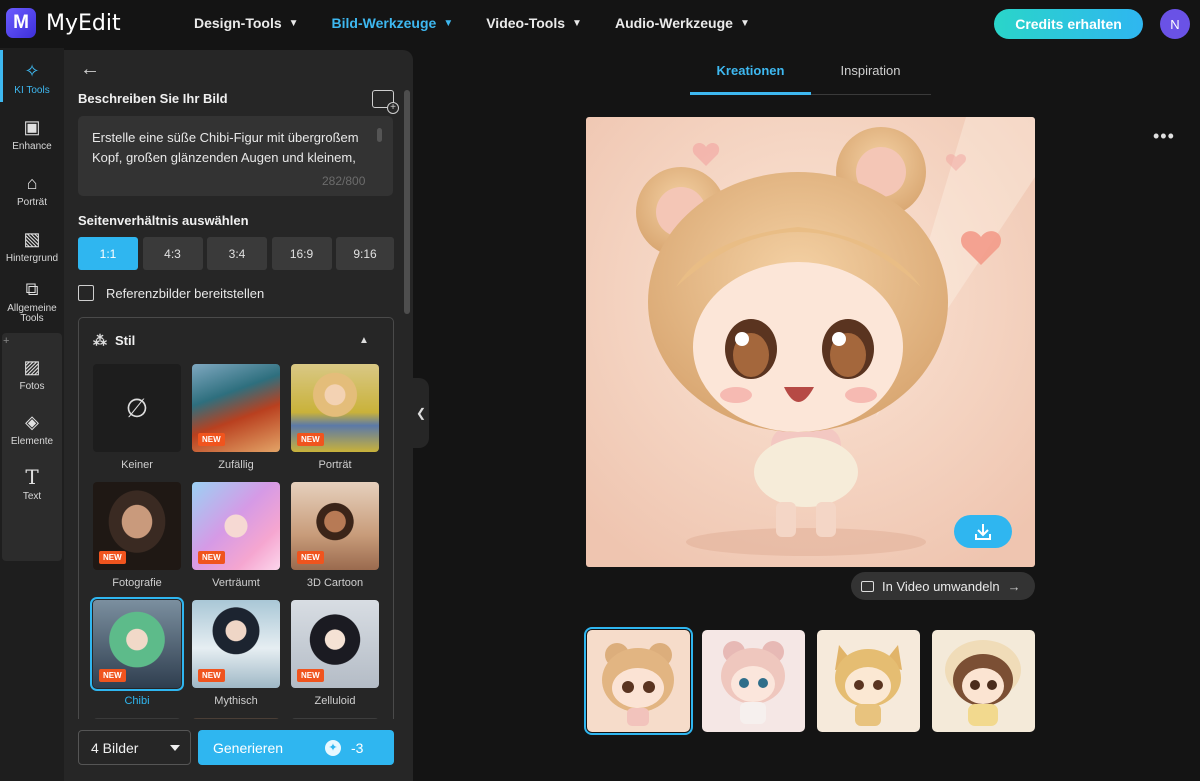 The height and width of the screenshot is (781, 1200). Describe the element at coordinates (393, 23) in the screenshot. I see `nav-bild-werkzeuge: Bild-Werkzeuge ▼` at that location.